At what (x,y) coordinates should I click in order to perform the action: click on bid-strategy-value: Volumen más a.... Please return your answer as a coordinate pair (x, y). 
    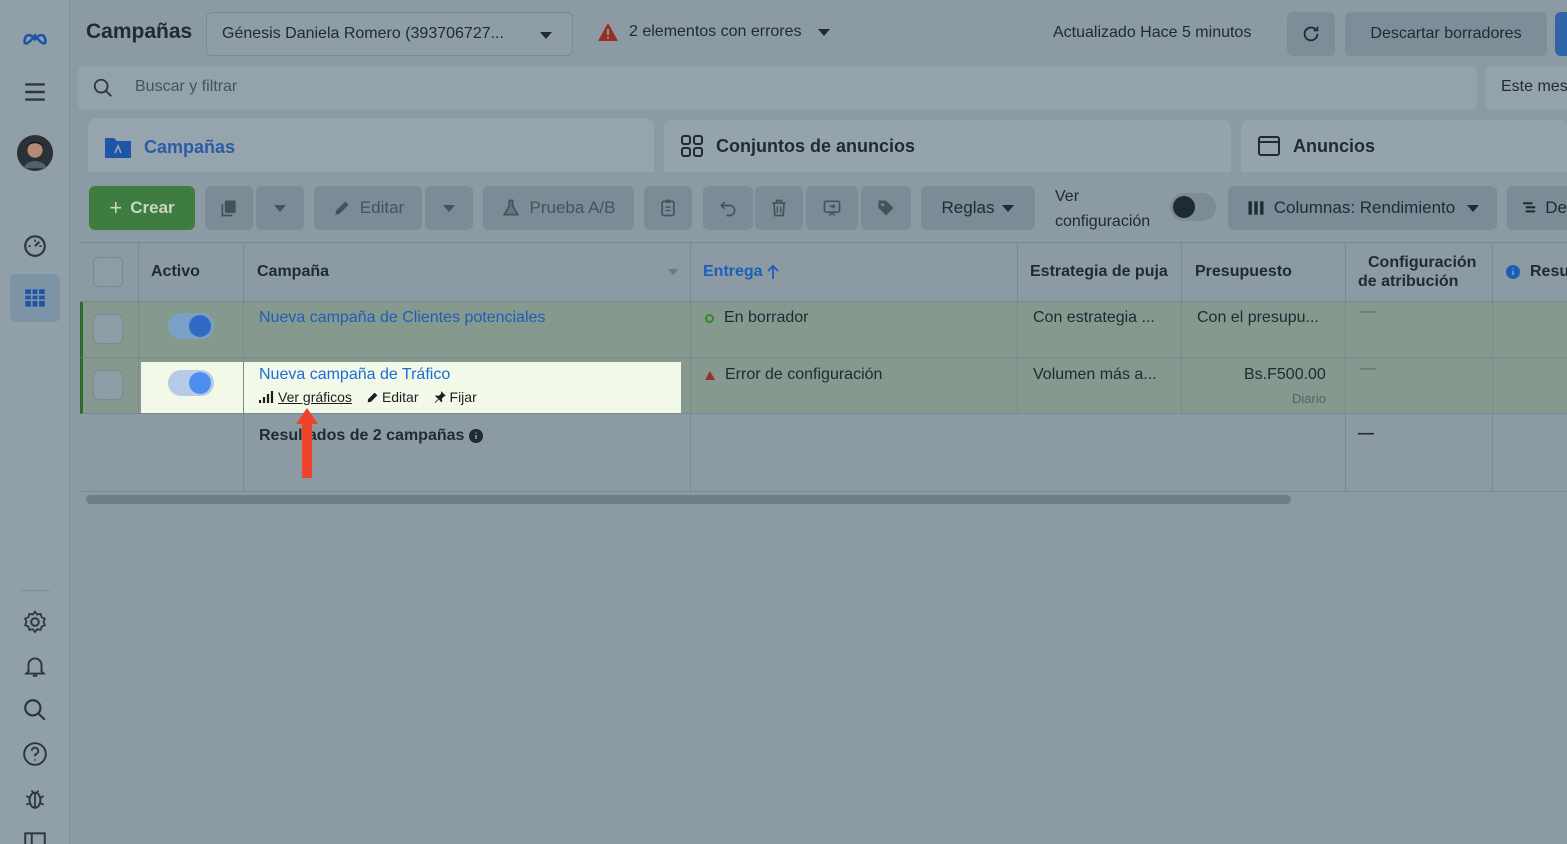
    Looking at the image, I should click on (1095, 374).